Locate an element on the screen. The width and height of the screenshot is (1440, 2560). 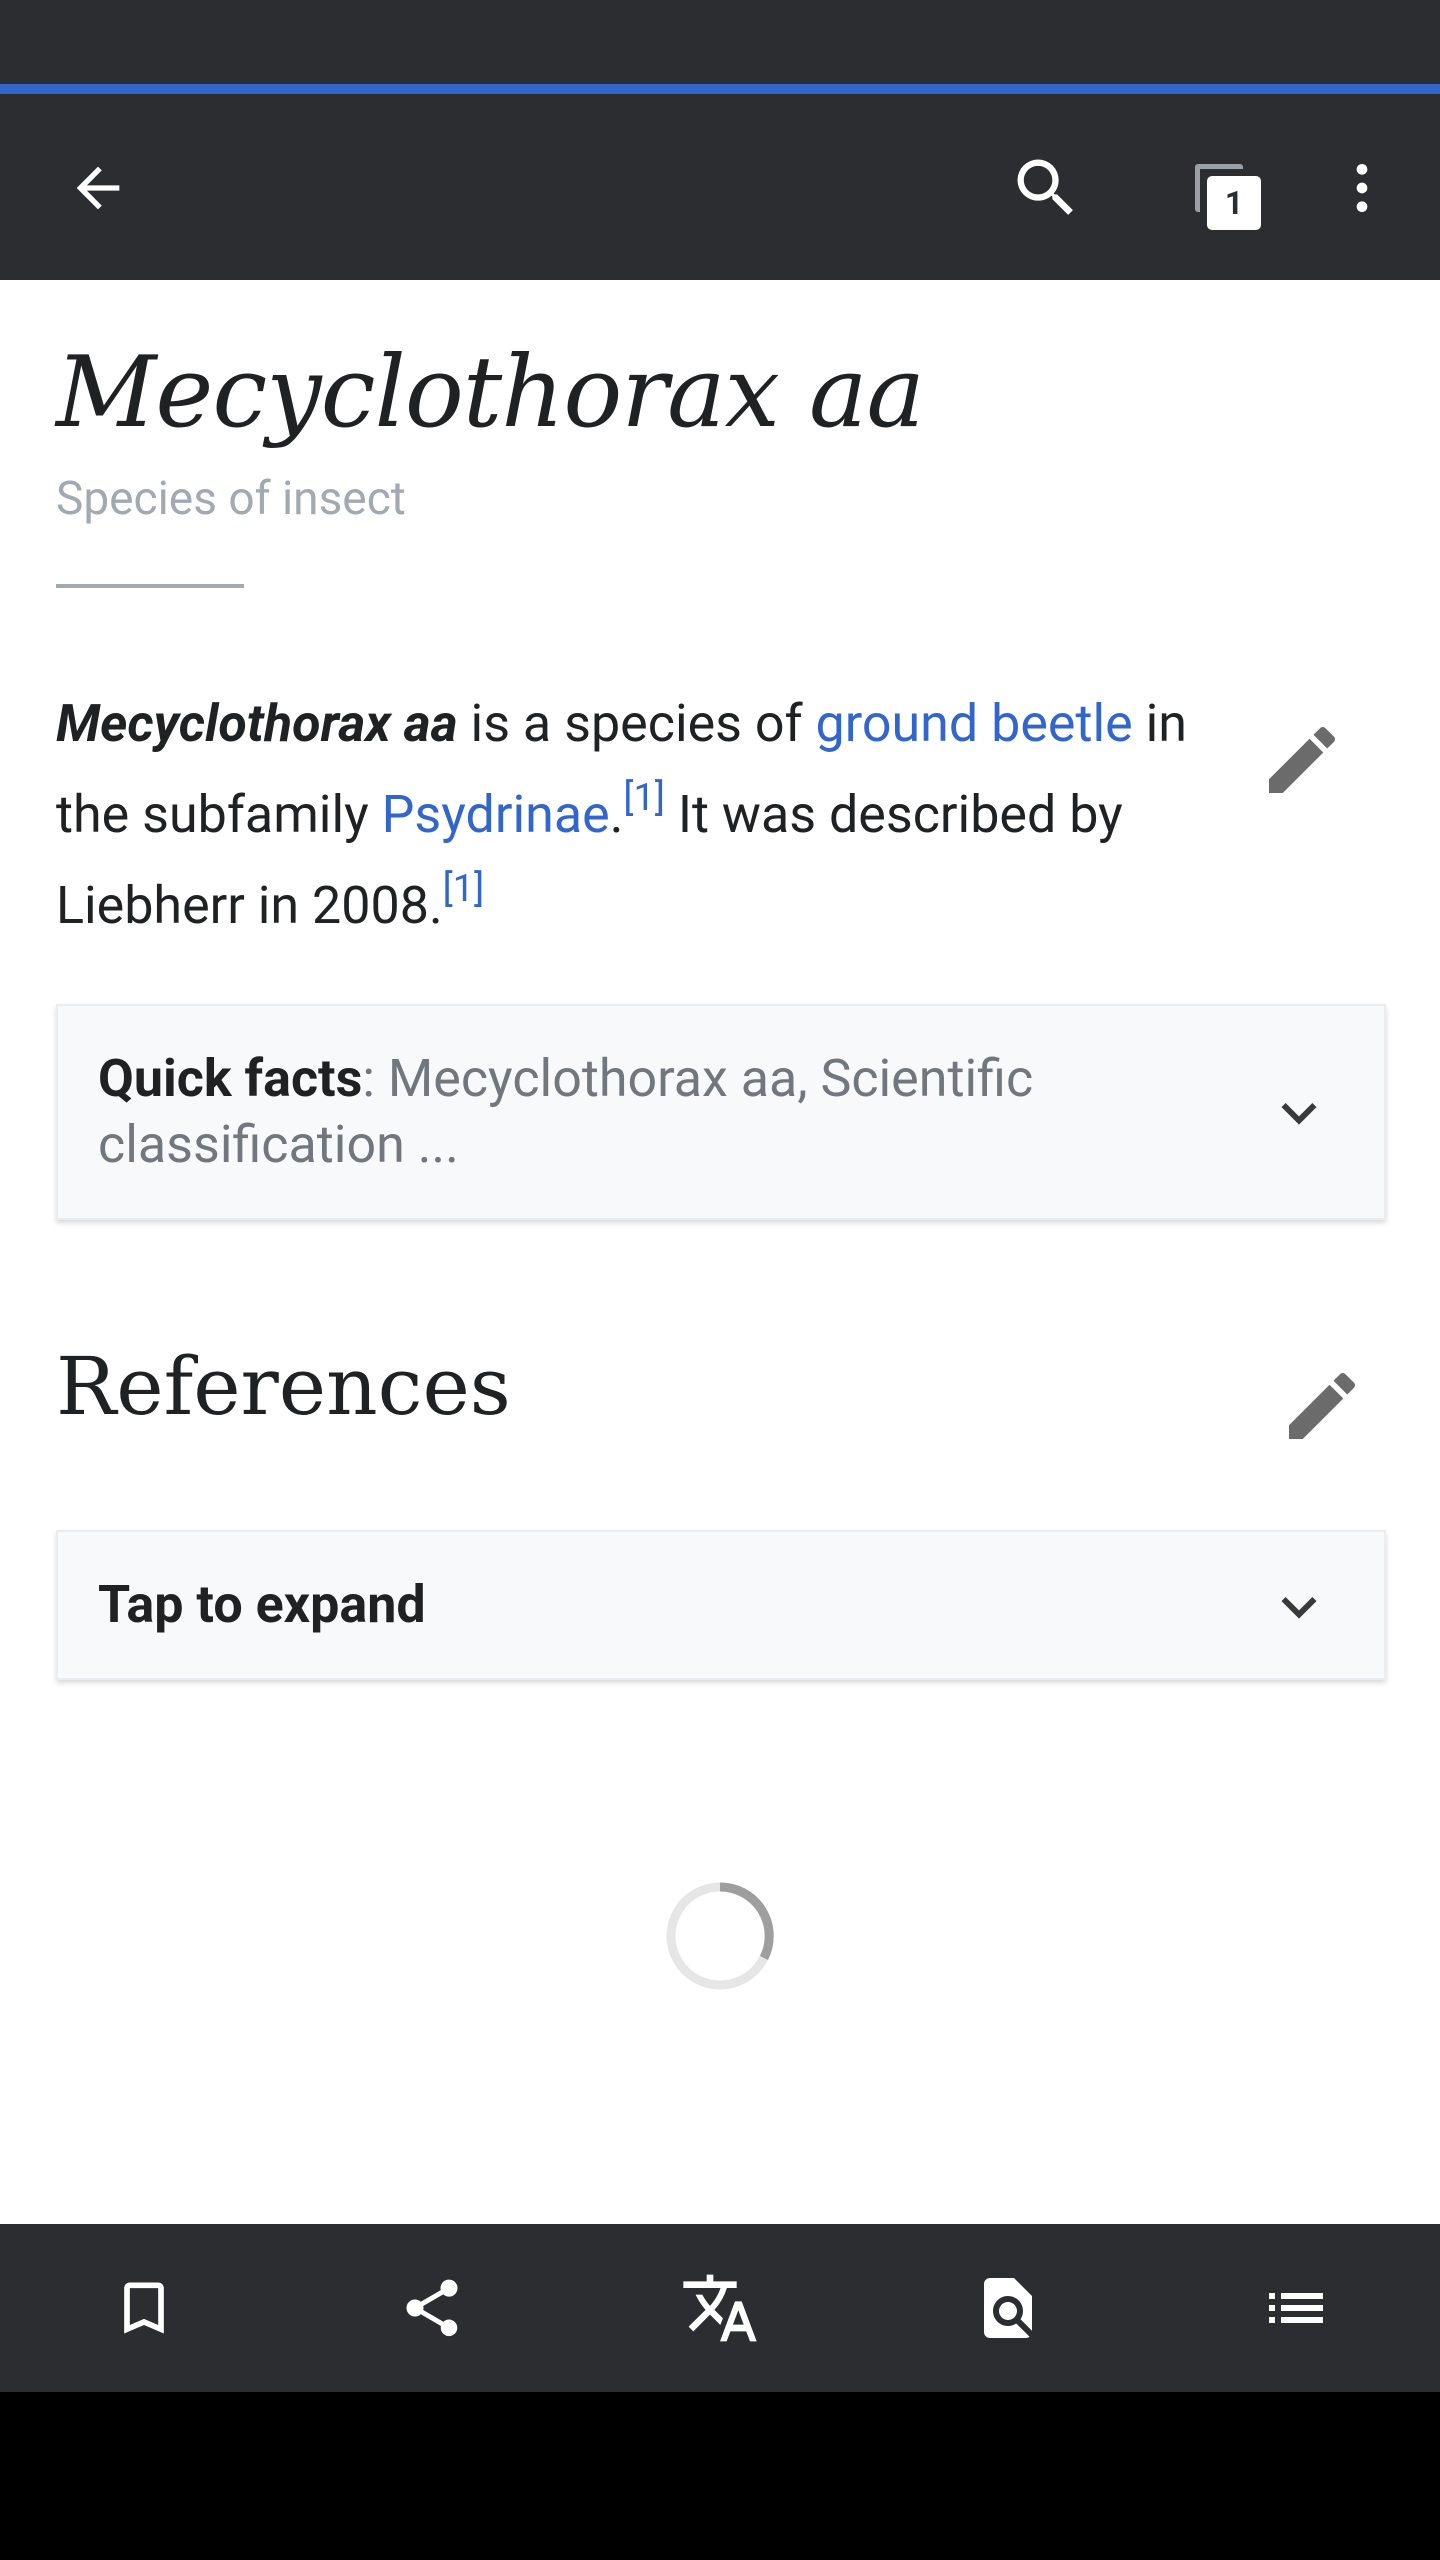
intro-text: is a species of is located at coordinates (636, 723).